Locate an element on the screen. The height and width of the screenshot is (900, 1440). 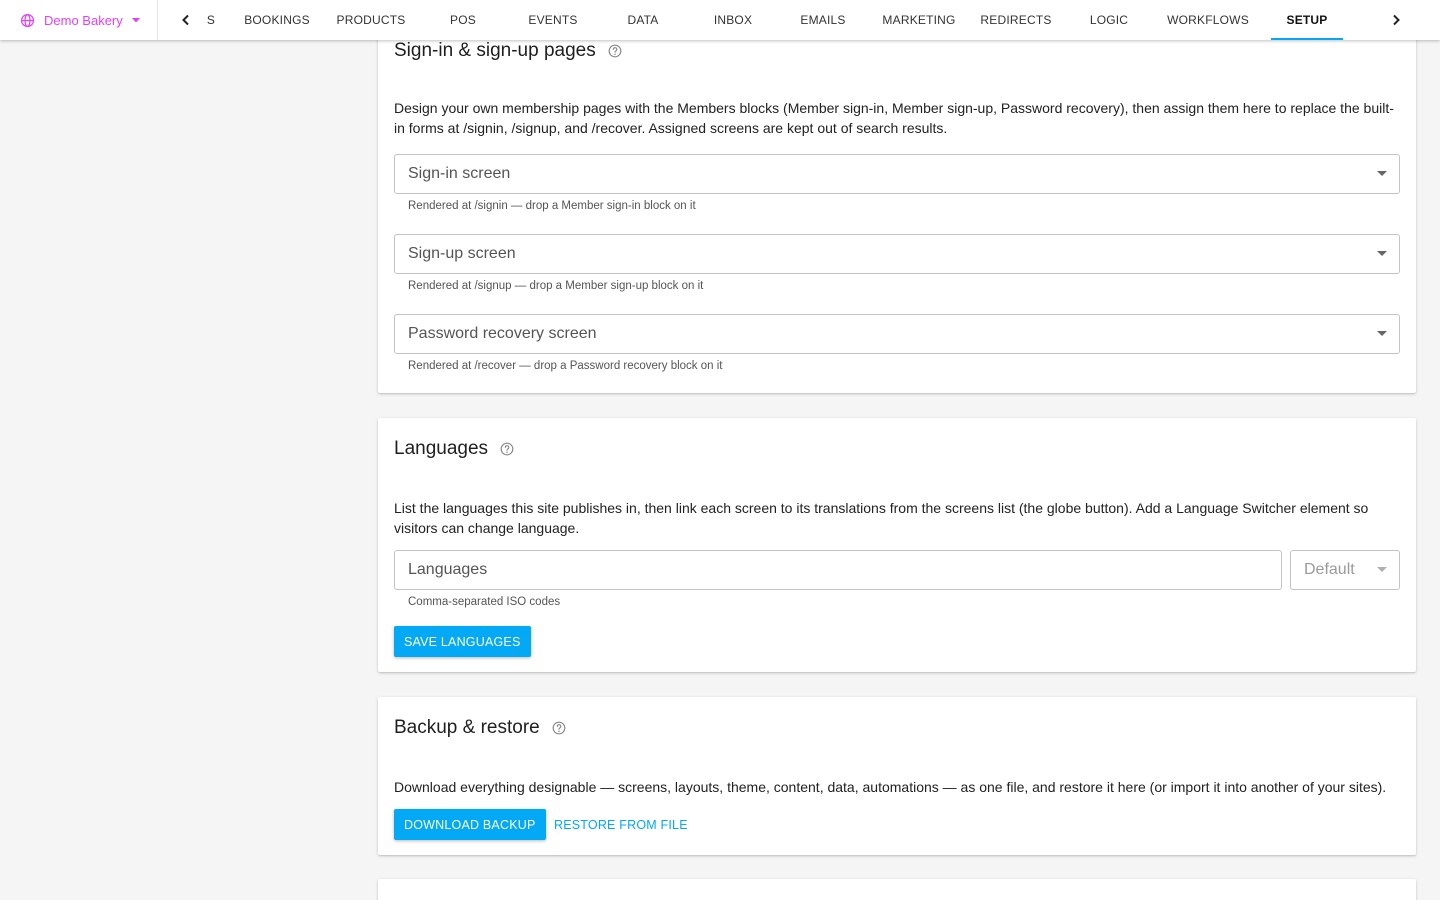
tab-partial: S is located at coordinates (211, 20).